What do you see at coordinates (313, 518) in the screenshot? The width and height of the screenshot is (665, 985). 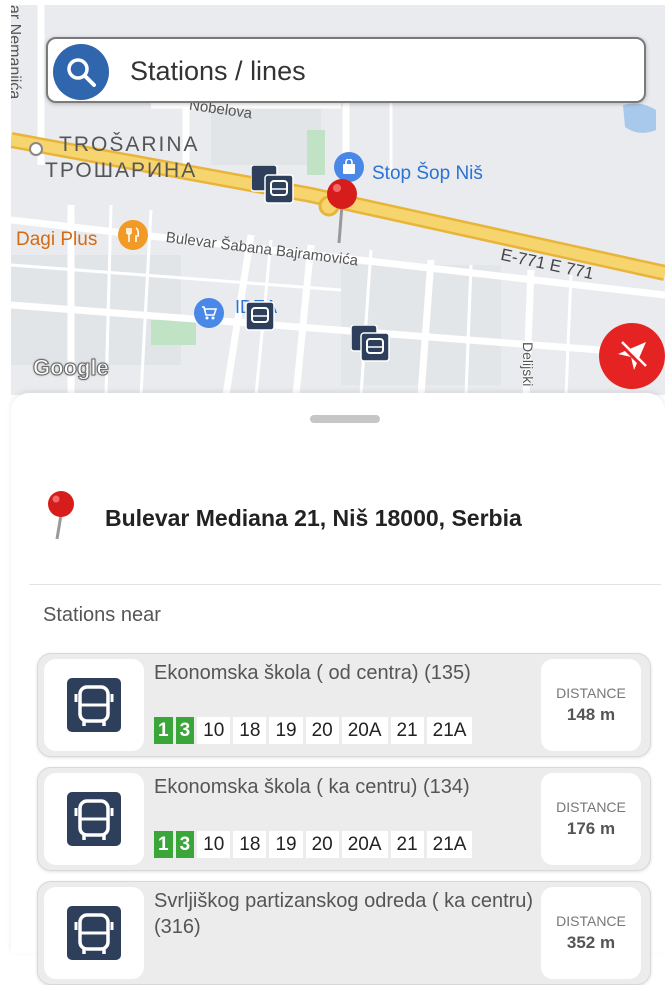 I see `selected-address: Bulevar Mediana 21, Niš 18000, Serbia` at bounding box center [313, 518].